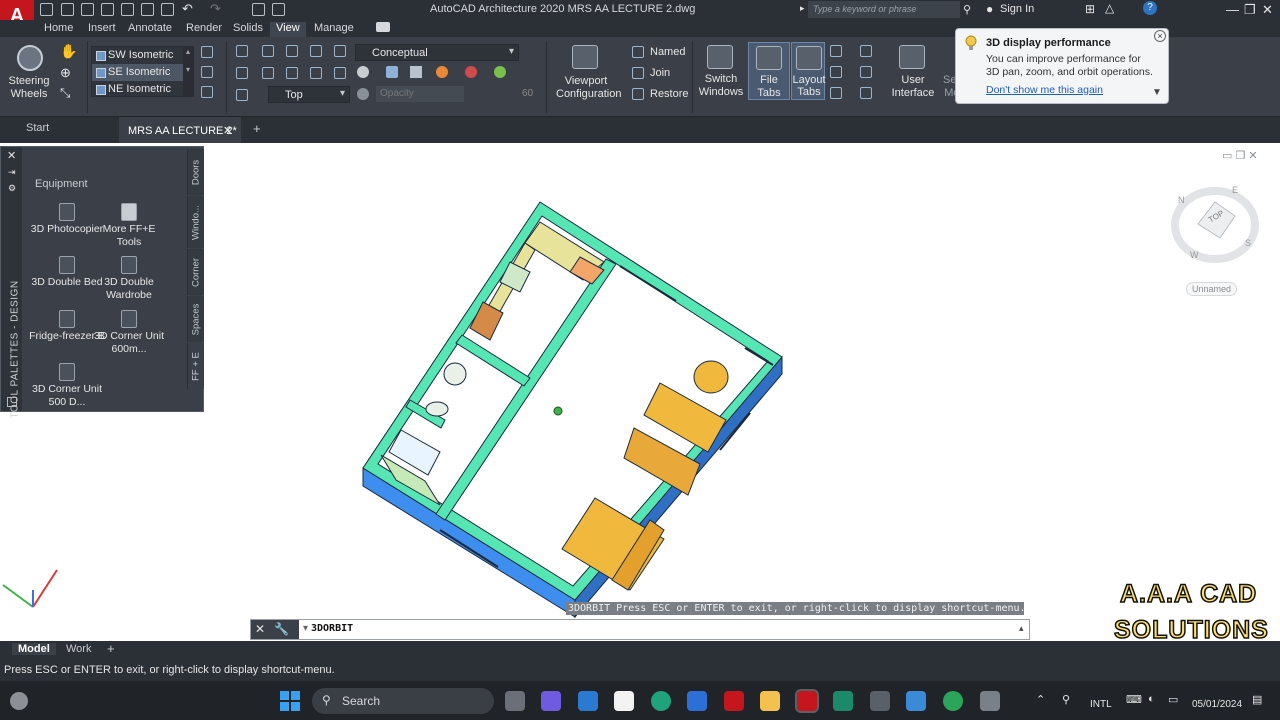  I want to click on view-direction-dropdown: Top, so click(309, 94).